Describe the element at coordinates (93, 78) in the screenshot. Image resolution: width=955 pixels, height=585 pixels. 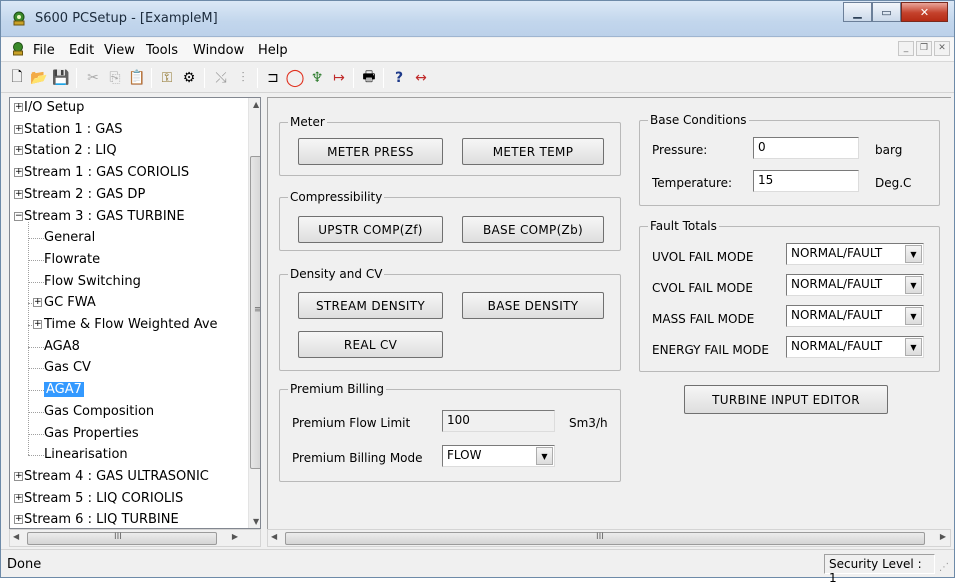
I see `cut-icon: ✂` at that location.